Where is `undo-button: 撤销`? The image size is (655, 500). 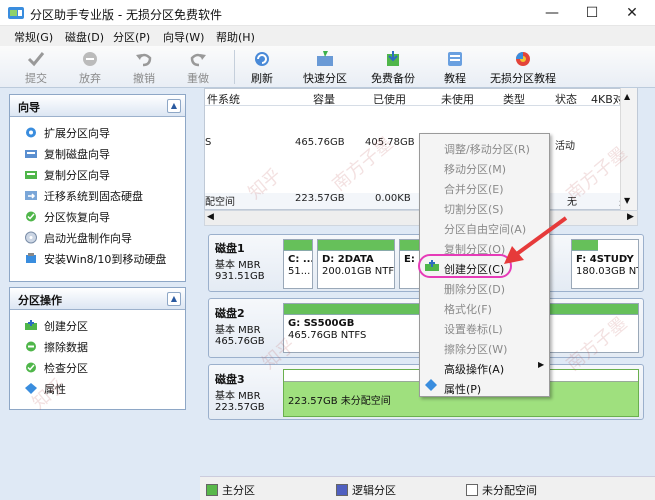 undo-button: 撤销 is located at coordinates (144, 67).